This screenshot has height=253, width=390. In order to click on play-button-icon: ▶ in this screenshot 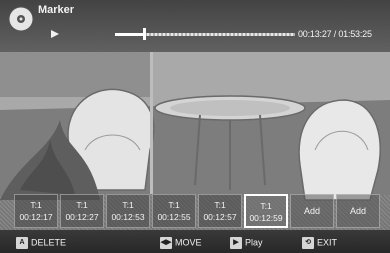, I will do `click(236, 242)`.